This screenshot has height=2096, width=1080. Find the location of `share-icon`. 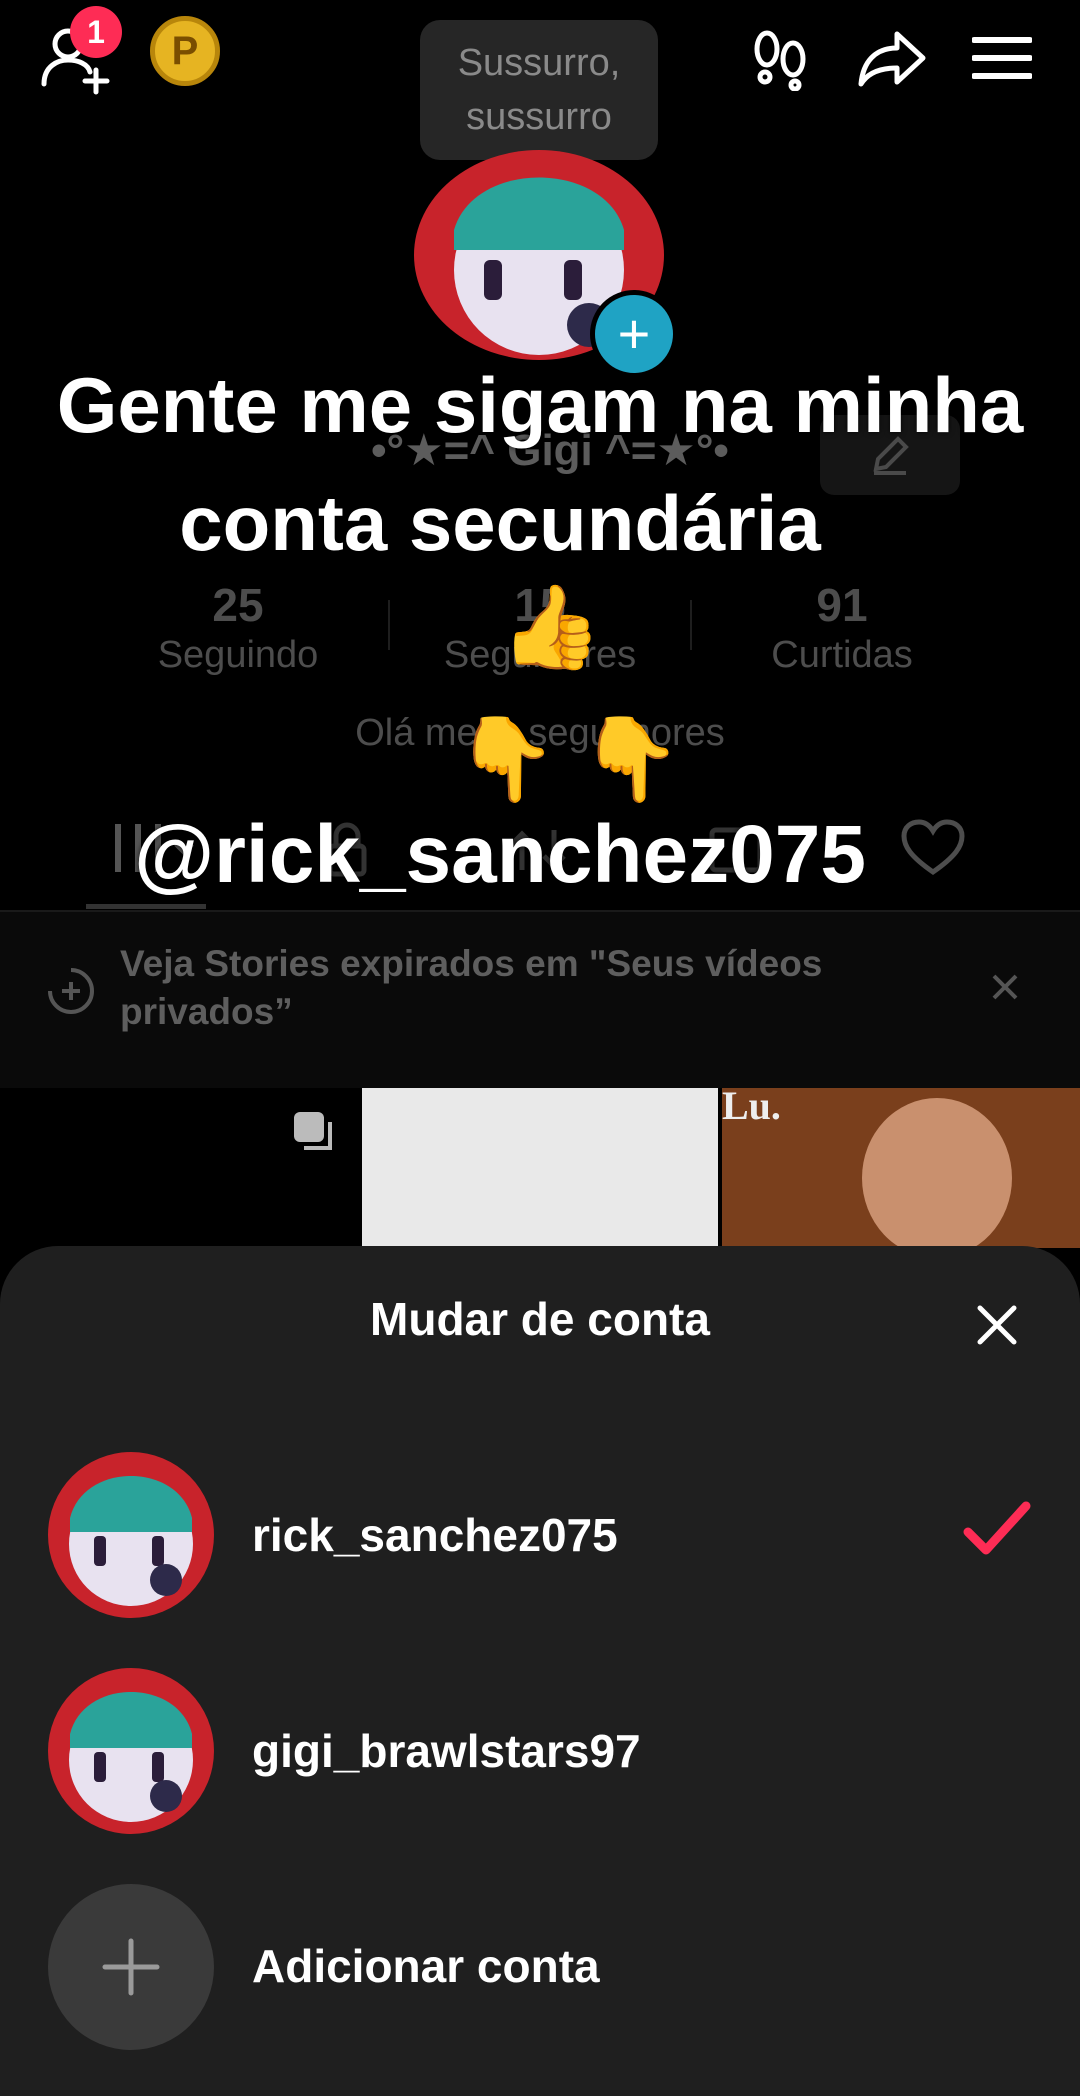

share-icon is located at coordinates (892, 59).